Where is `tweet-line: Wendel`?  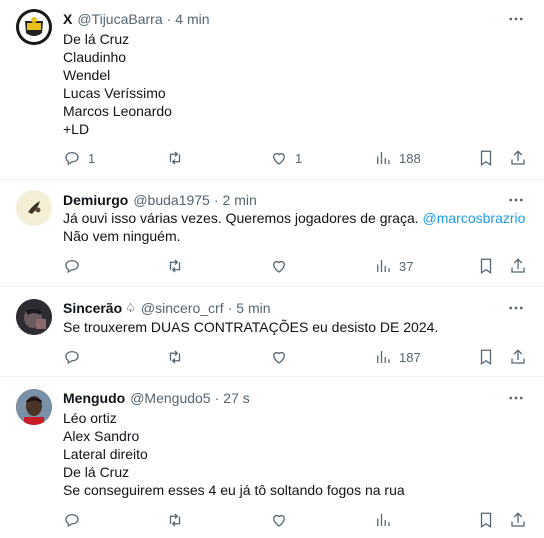 tweet-line: Wendel is located at coordinates (87, 75).